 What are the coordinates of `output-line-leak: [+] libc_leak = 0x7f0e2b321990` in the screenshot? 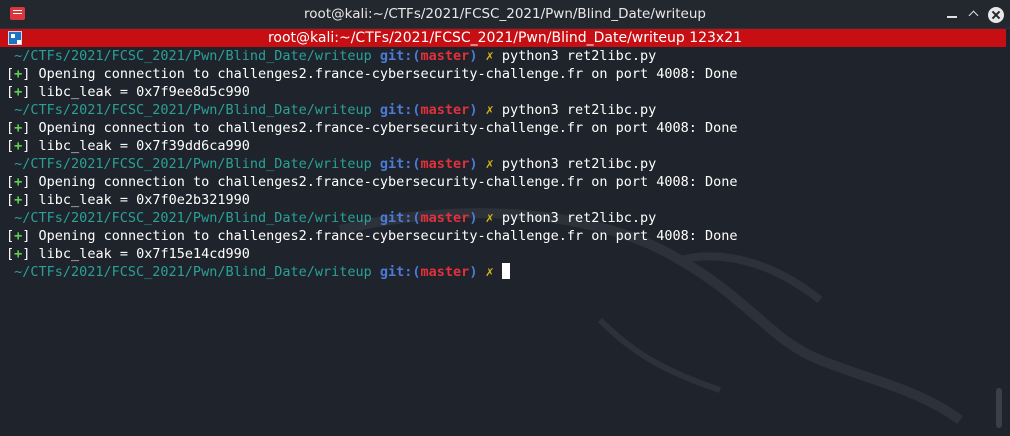 It's located at (501, 200).